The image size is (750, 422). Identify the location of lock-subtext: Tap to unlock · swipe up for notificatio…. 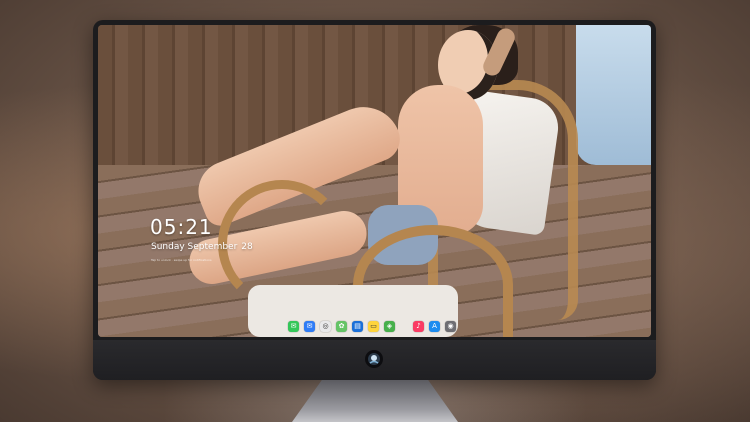
(181, 260).